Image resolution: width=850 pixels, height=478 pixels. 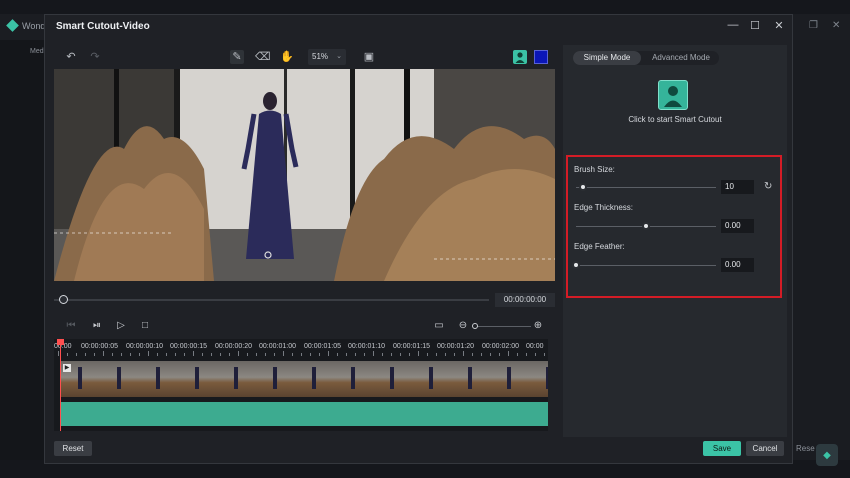 What do you see at coordinates (95, 57) in the screenshot?
I see `redo-icon: ↷` at bounding box center [95, 57].